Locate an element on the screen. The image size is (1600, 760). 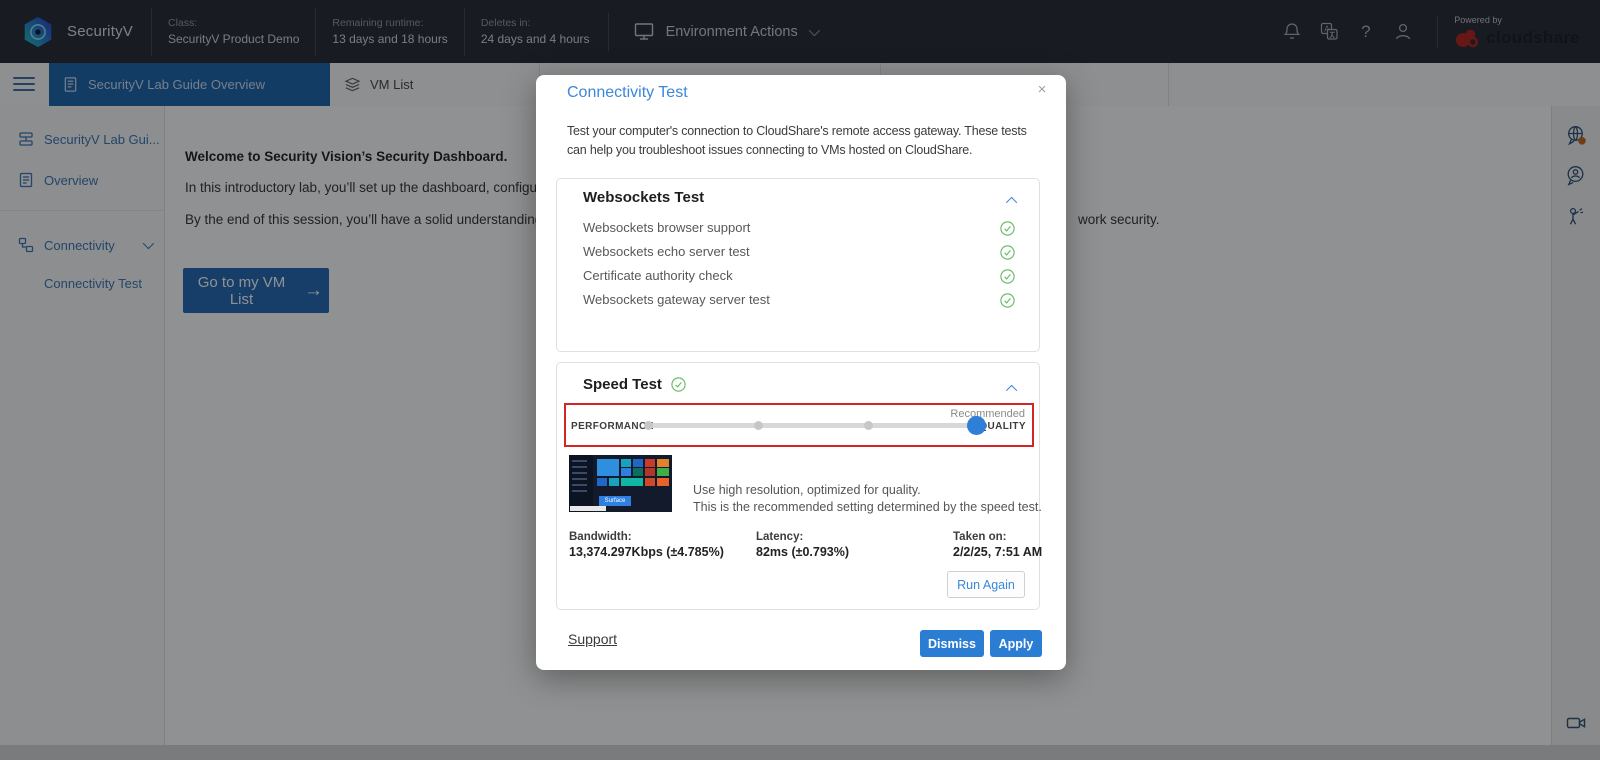
websockets-row-label: Certificate authority check is located at coordinates (658, 275).